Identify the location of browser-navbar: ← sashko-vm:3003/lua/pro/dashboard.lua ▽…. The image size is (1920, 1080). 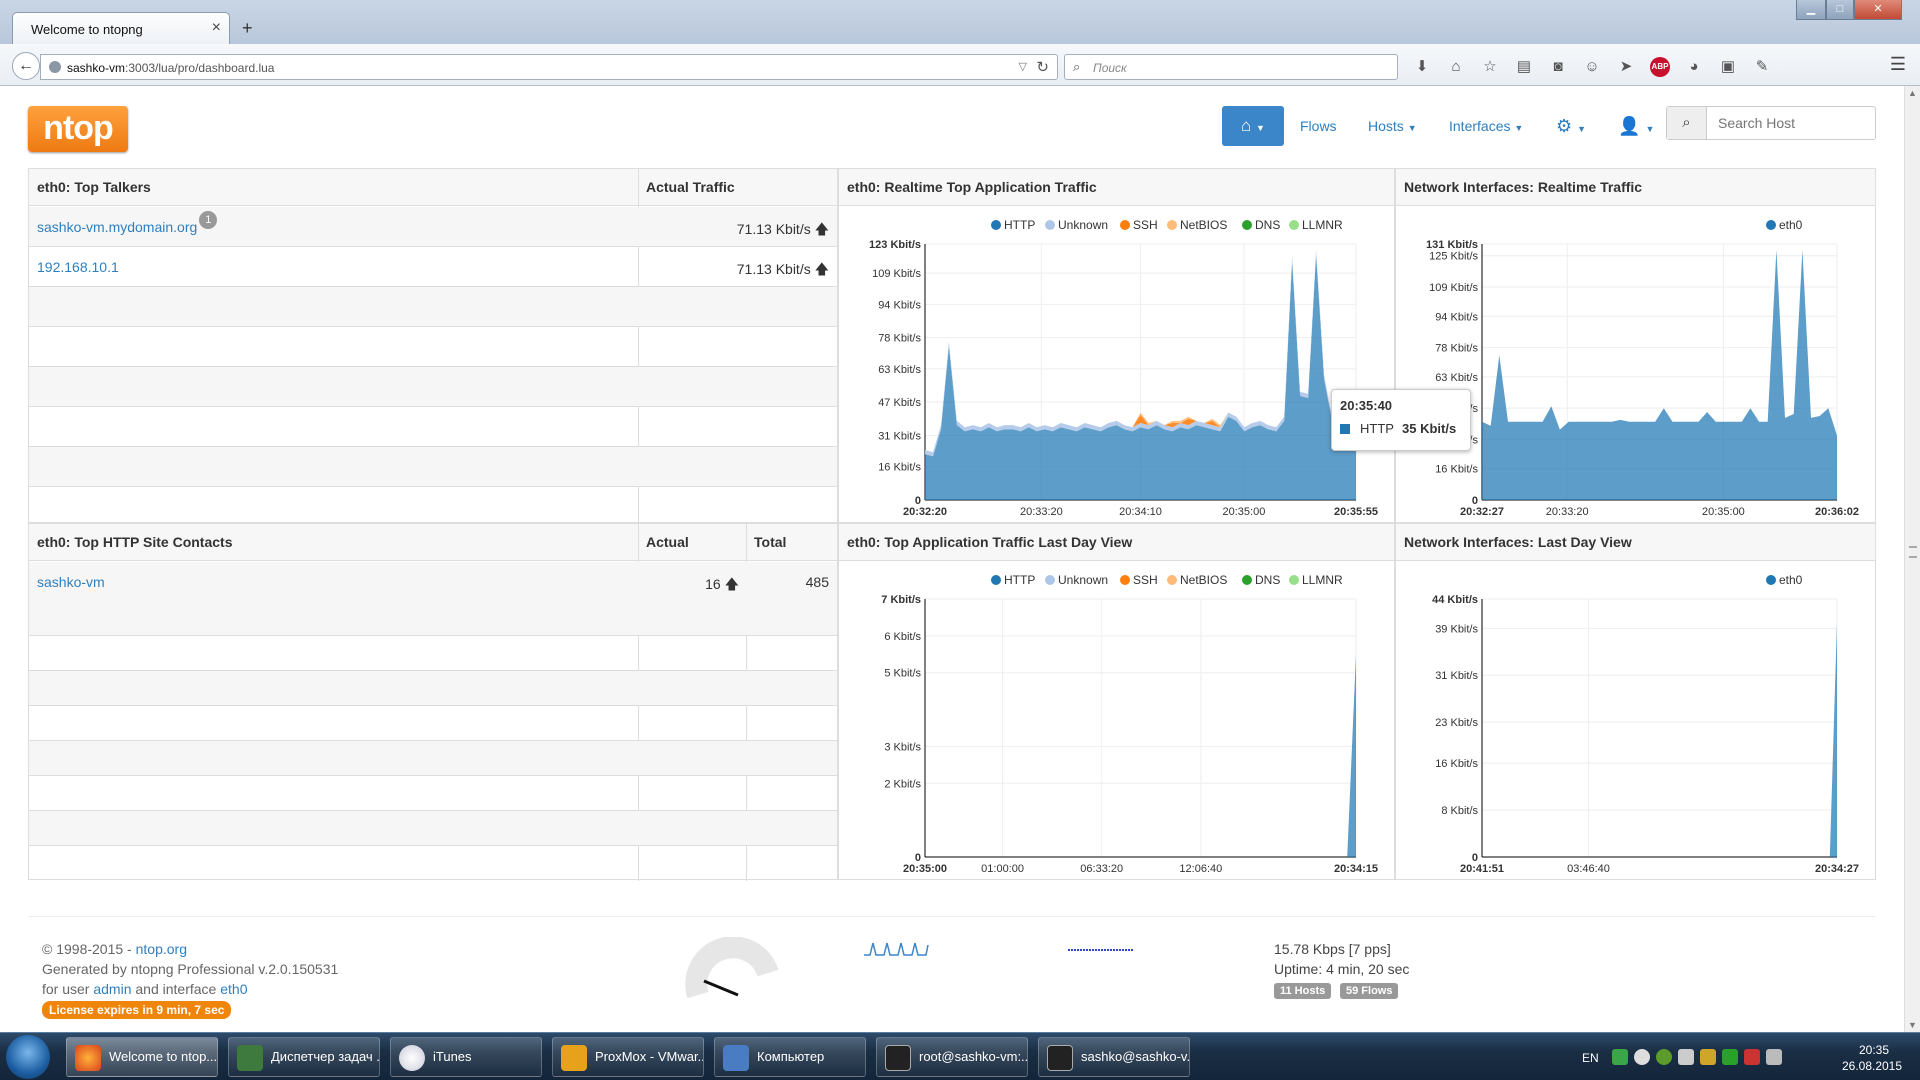
(960, 65).